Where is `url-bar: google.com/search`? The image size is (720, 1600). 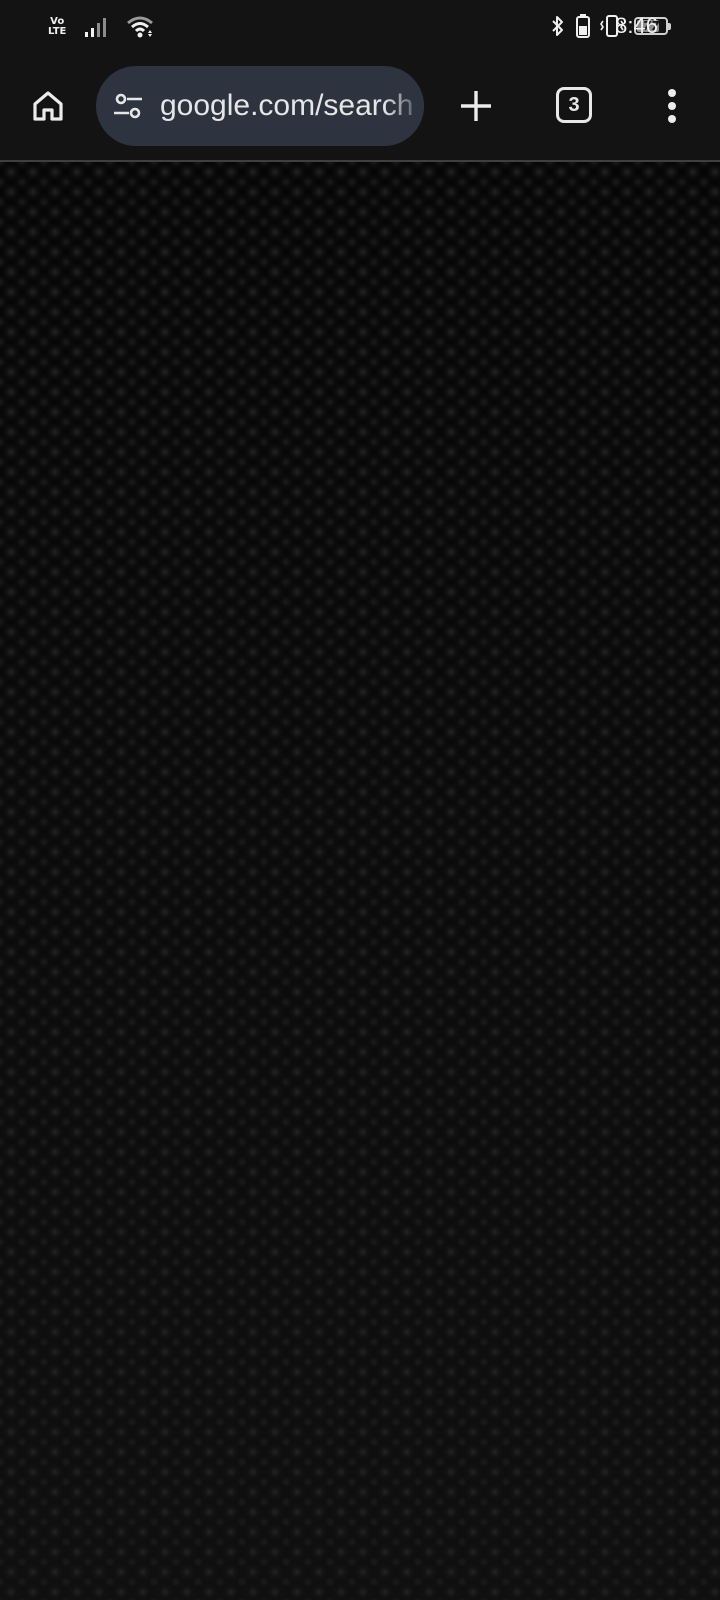 url-bar: google.com/search is located at coordinates (260, 106).